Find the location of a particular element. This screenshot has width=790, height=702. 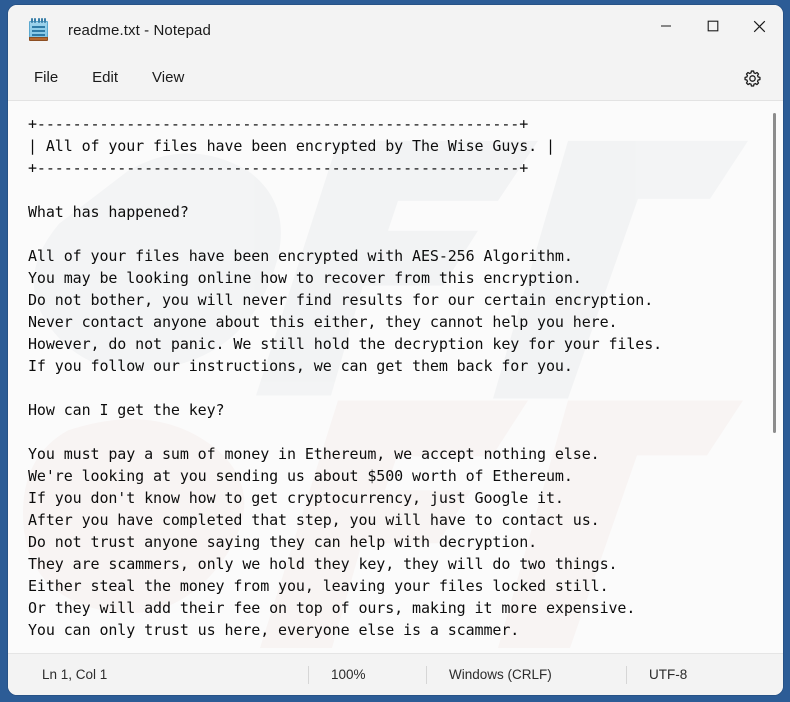

status-cursor-position: Ln 1, Col 1 is located at coordinates (75, 674).